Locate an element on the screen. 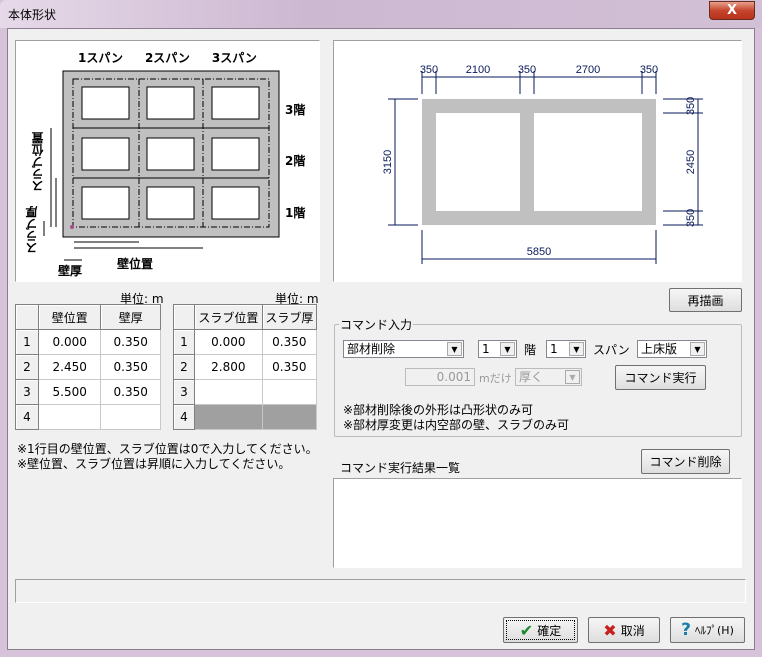 The width and height of the screenshot is (762, 657). col-header: スラブ厚 is located at coordinates (289, 317).